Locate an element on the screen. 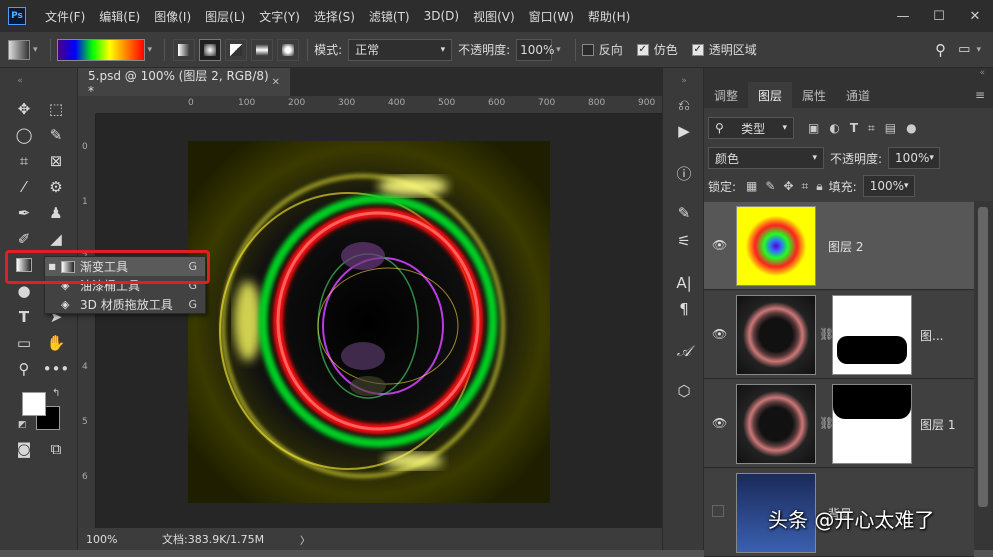 Image resolution: width=993 pixels, height=557 pixels. frame-tool-icon: ⊠ is located at coordinates (56, 161).